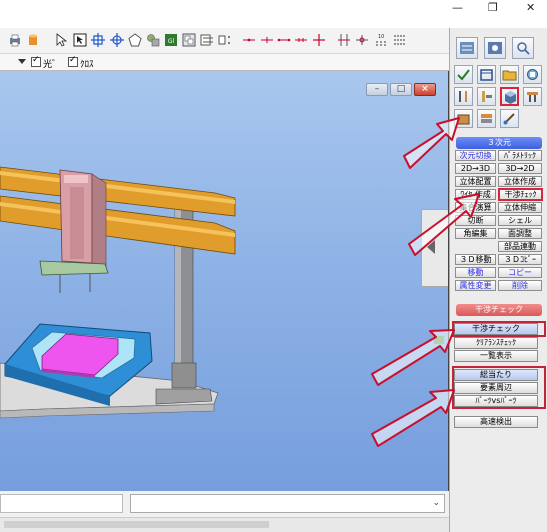  What do you see at coordinates (520, 220) in the screenshot?
I see `shell-button: シェル` at bounding box center [520, 220].